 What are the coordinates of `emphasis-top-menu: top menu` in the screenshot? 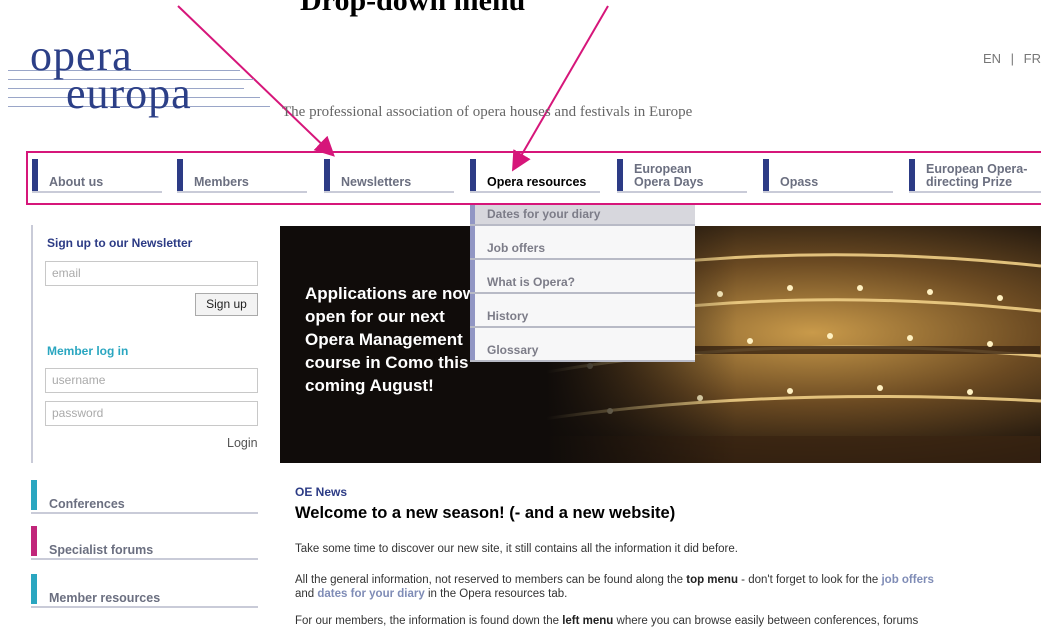 It's located at (712, 580).